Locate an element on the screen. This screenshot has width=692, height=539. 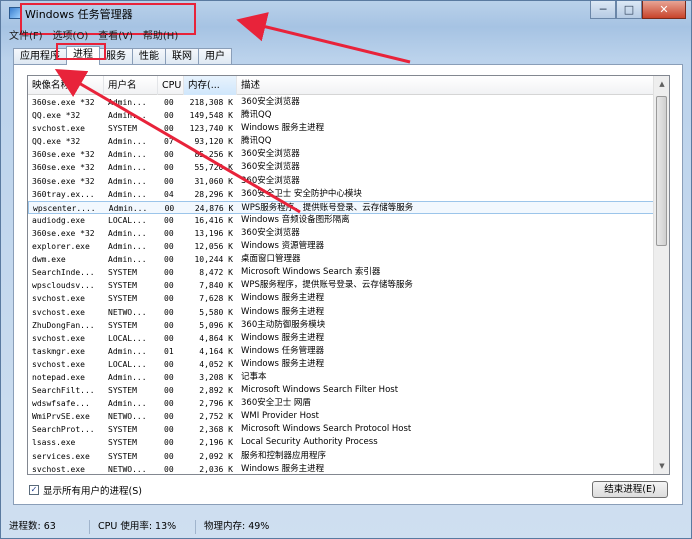
cell-memory: 3,208 K is located at coordinates (216, 377).